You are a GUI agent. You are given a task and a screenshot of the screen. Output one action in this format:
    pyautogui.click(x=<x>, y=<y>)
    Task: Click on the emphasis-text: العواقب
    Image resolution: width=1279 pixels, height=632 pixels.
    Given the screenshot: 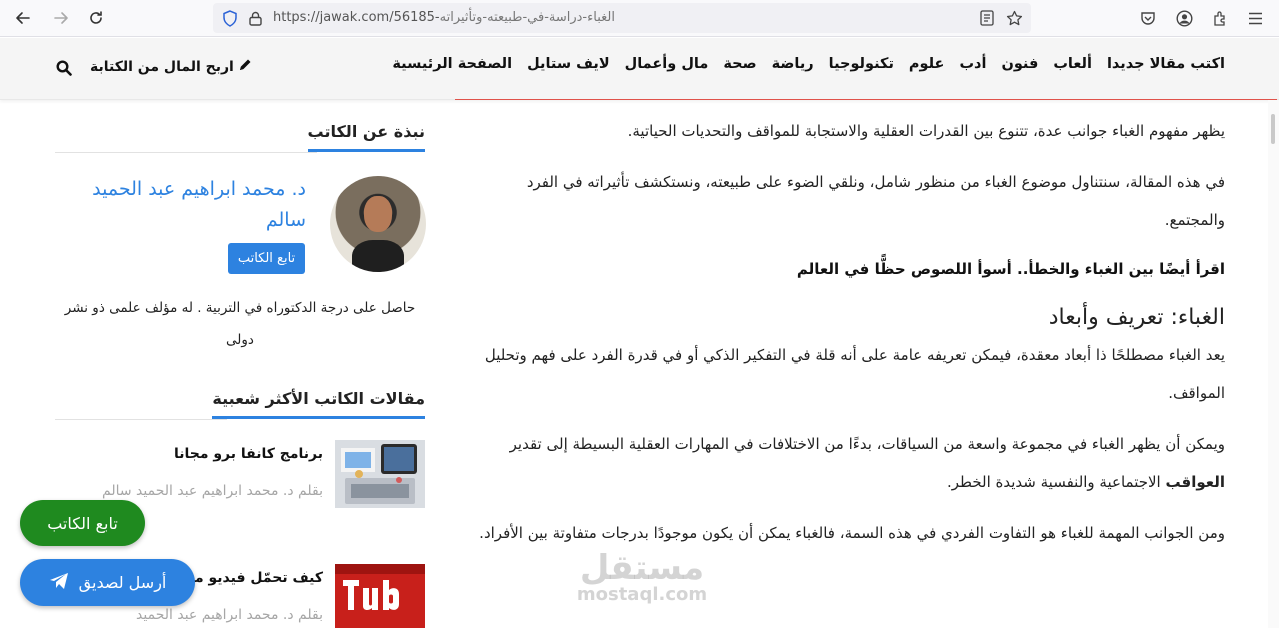 What is the action you would take?
    pyautogui.click(x=1195, y=482)
    